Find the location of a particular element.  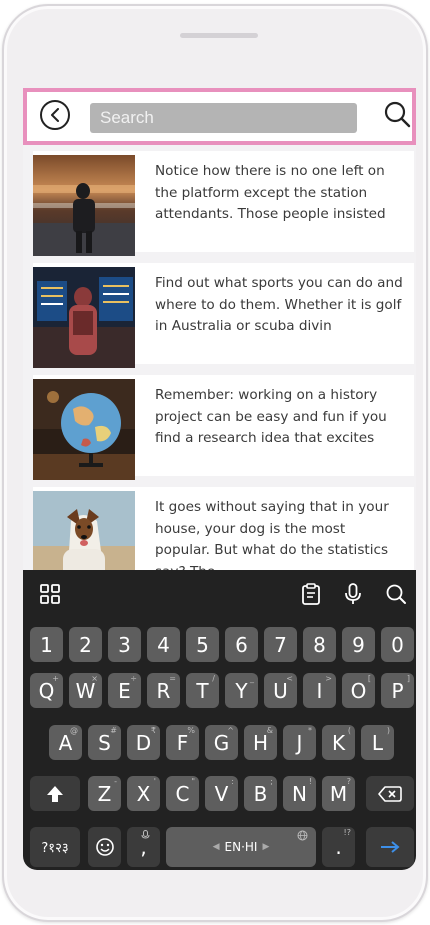

key-j: J * is located at coordinates (299, 742).